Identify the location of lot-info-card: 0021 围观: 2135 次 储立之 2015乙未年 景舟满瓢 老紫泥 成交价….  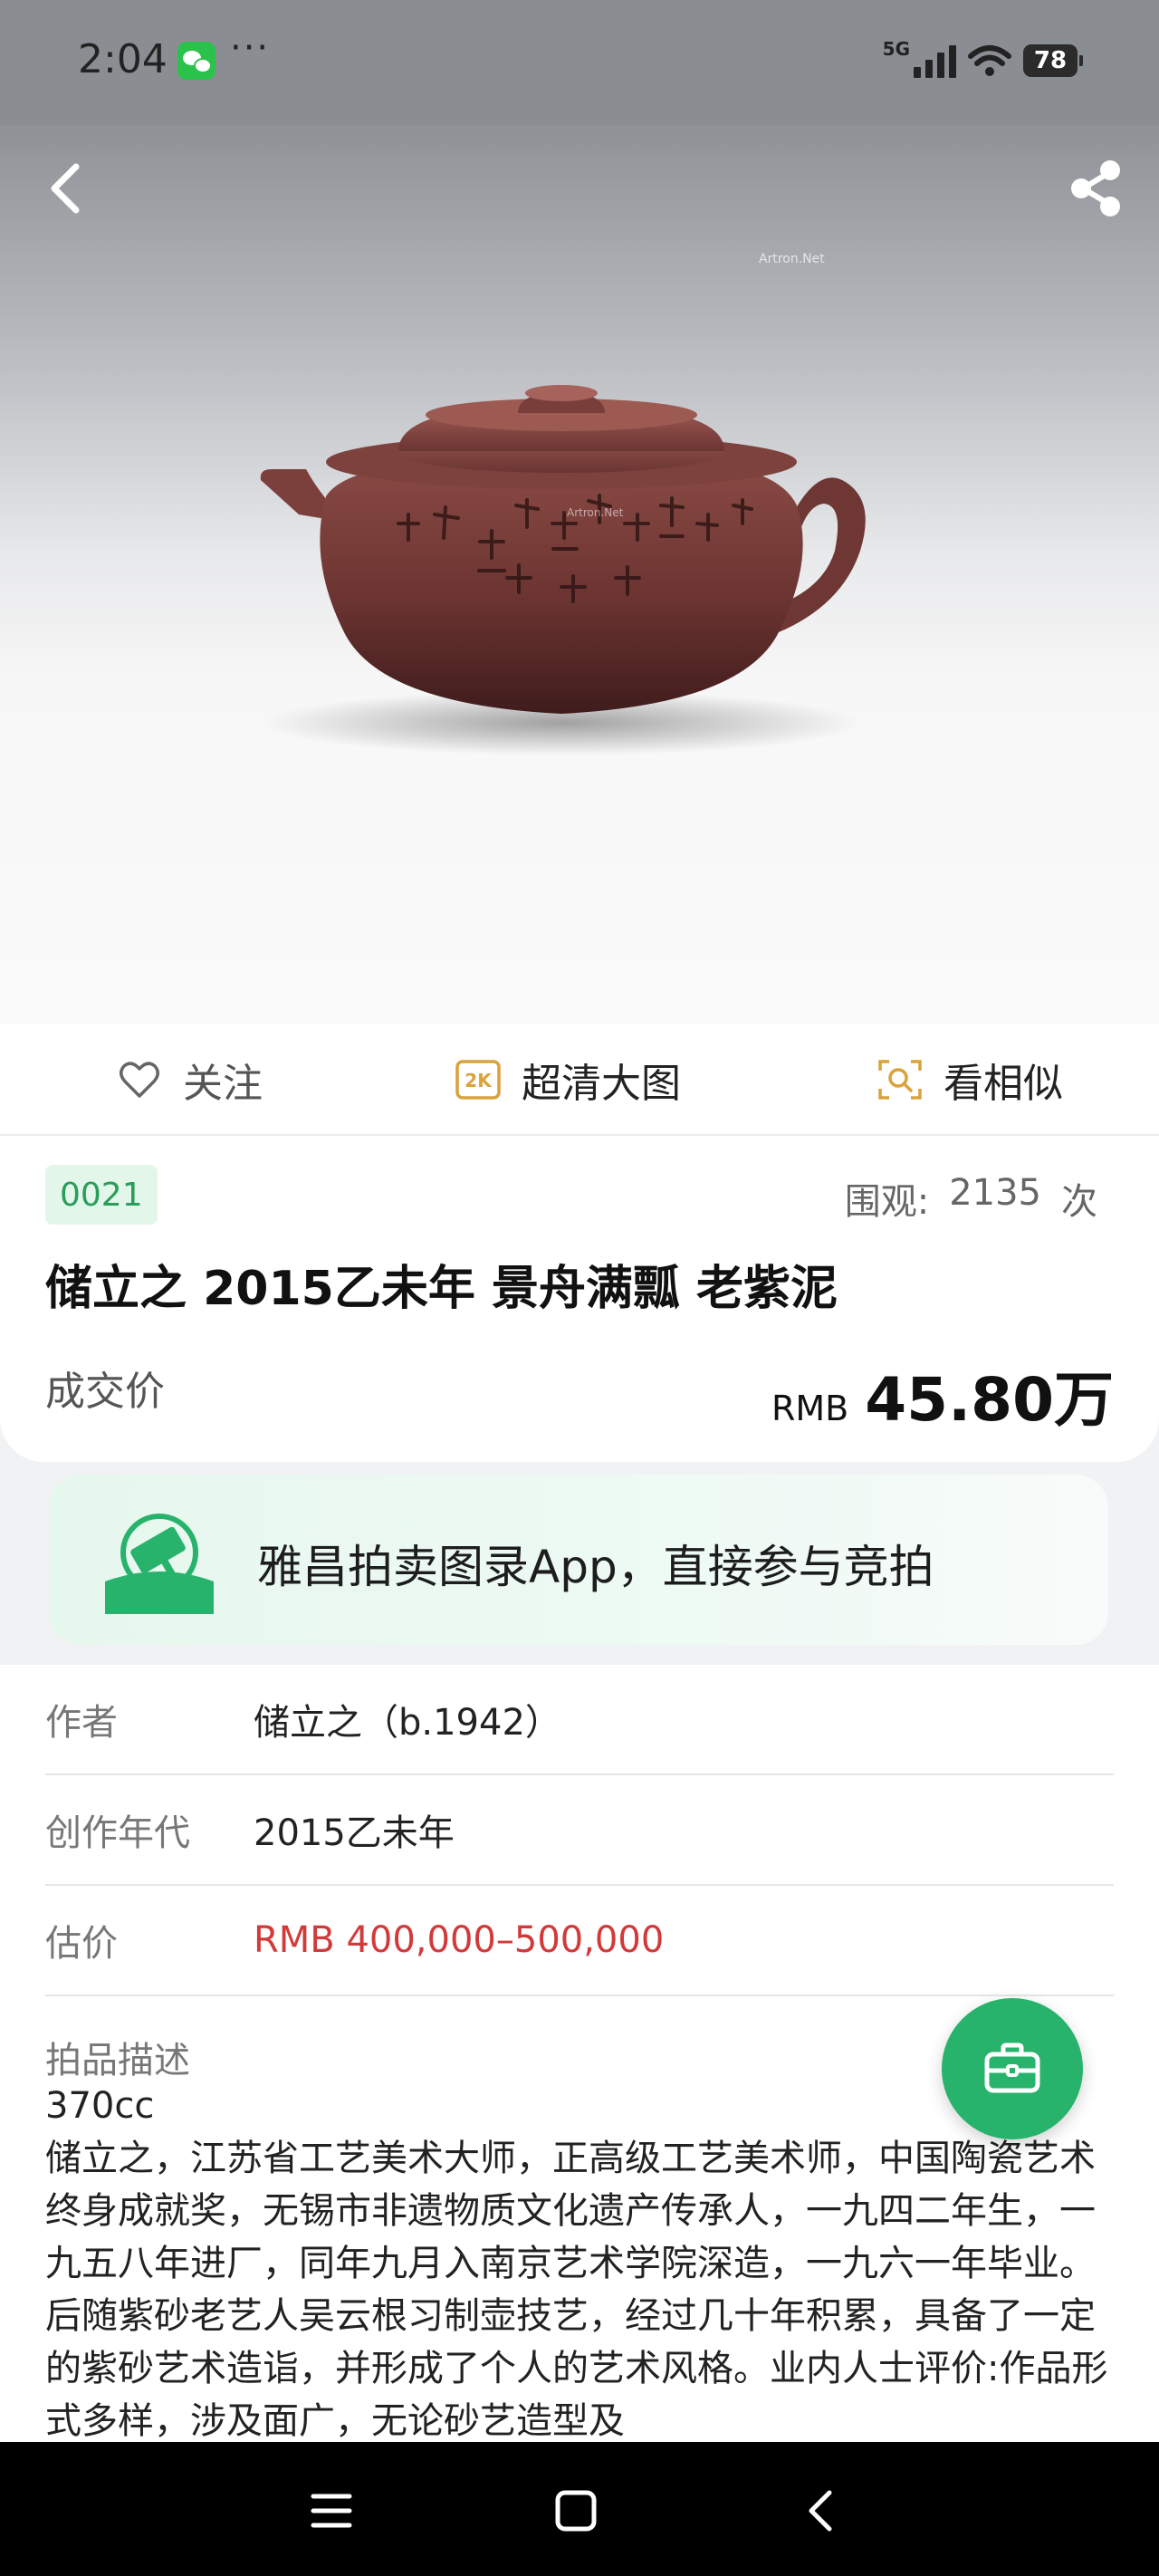
(579, 1299).